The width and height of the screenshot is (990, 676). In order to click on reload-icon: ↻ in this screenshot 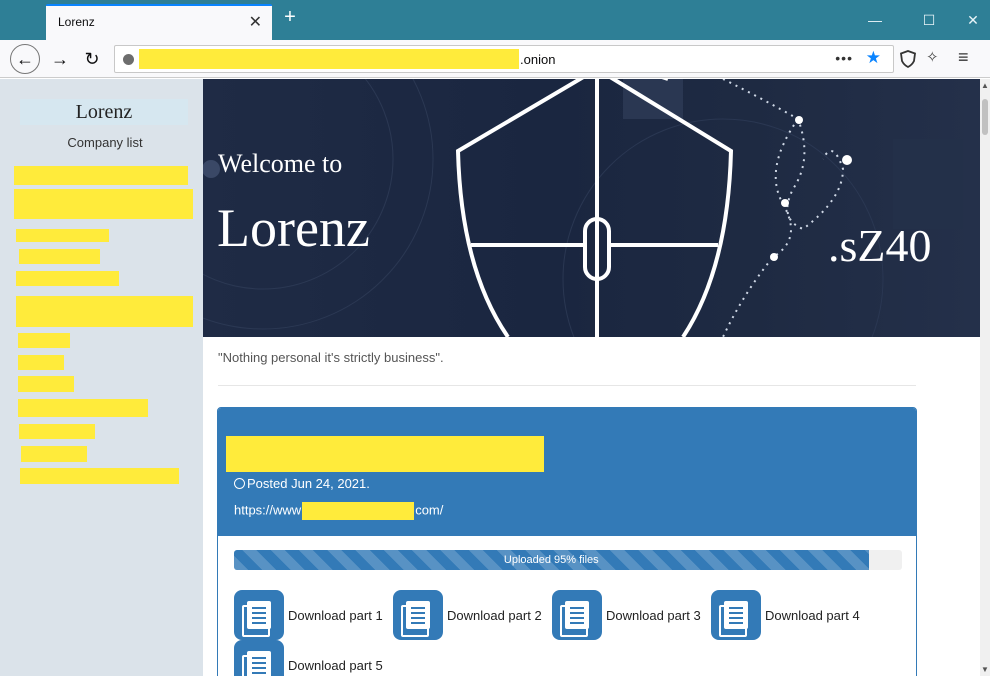, I will do `click(92, 59)`.